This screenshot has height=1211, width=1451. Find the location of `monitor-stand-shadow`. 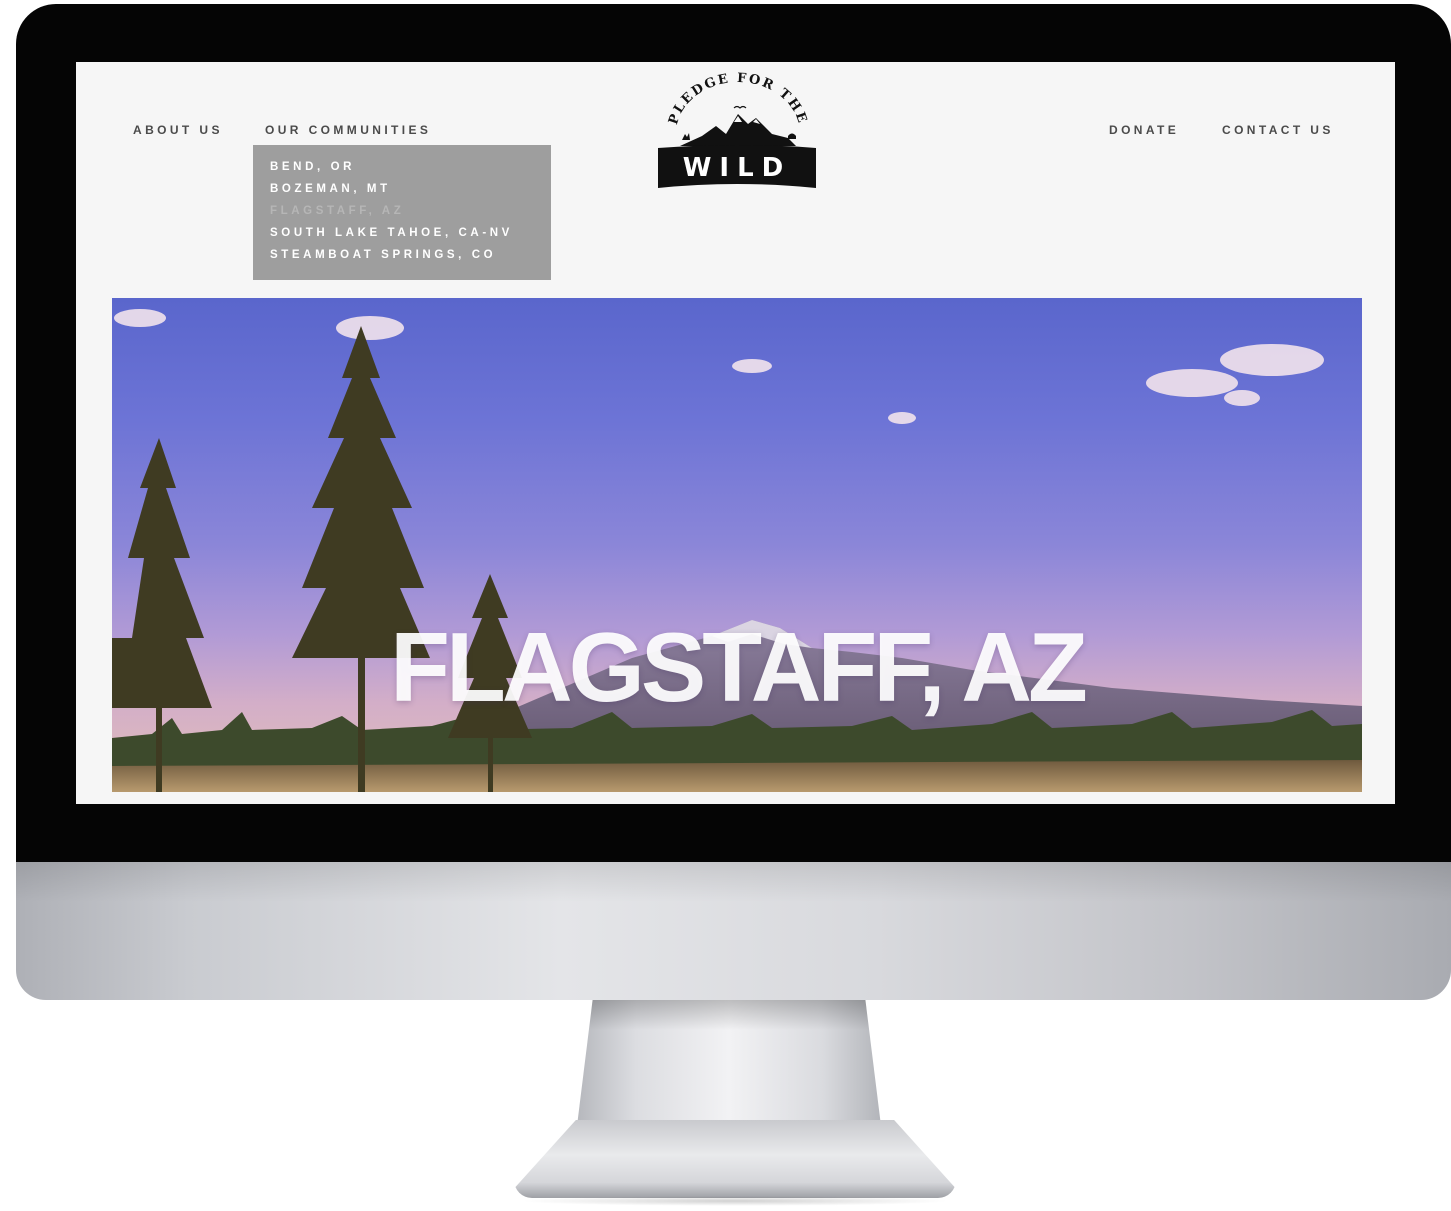

monitor-stand-shadow is located at coordinates (735, 1201).